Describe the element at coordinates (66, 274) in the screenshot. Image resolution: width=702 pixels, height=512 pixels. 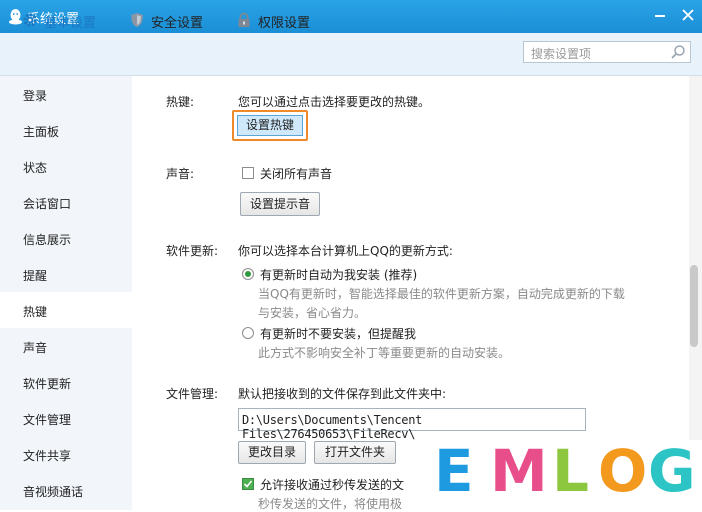
I see `sidebar-item-reminder: 提醒` at that location.